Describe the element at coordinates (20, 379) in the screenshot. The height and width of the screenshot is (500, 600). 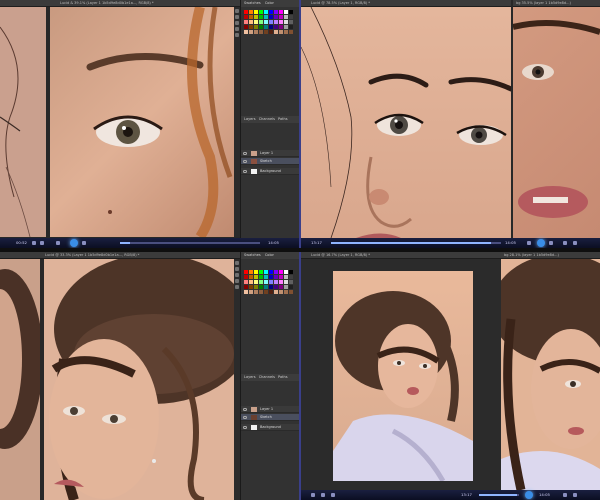
I see `sketch-canvas` at that location.